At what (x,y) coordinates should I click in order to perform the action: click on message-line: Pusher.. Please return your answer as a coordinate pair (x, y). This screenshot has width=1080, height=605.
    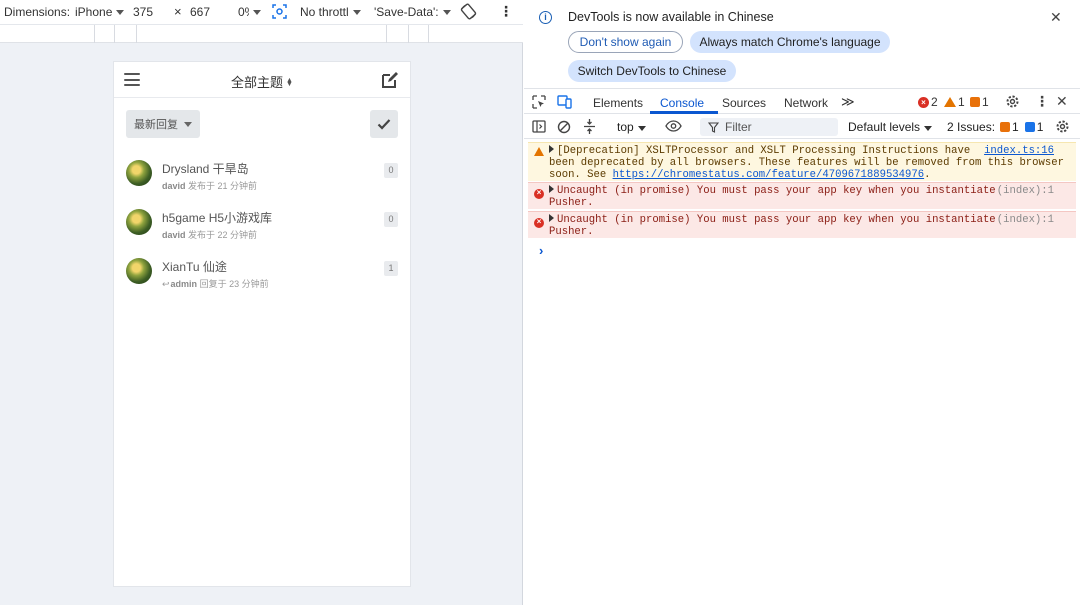
    Looking at the image, I should click on (571, 232).